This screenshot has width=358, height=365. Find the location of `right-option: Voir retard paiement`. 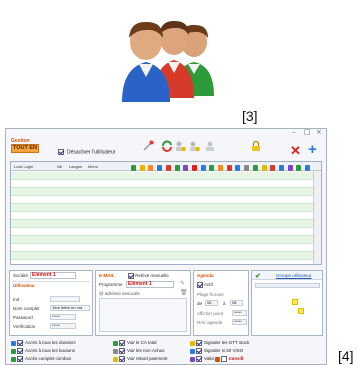

right-option: Voir retard paiement is located at coordinates (140, 359).